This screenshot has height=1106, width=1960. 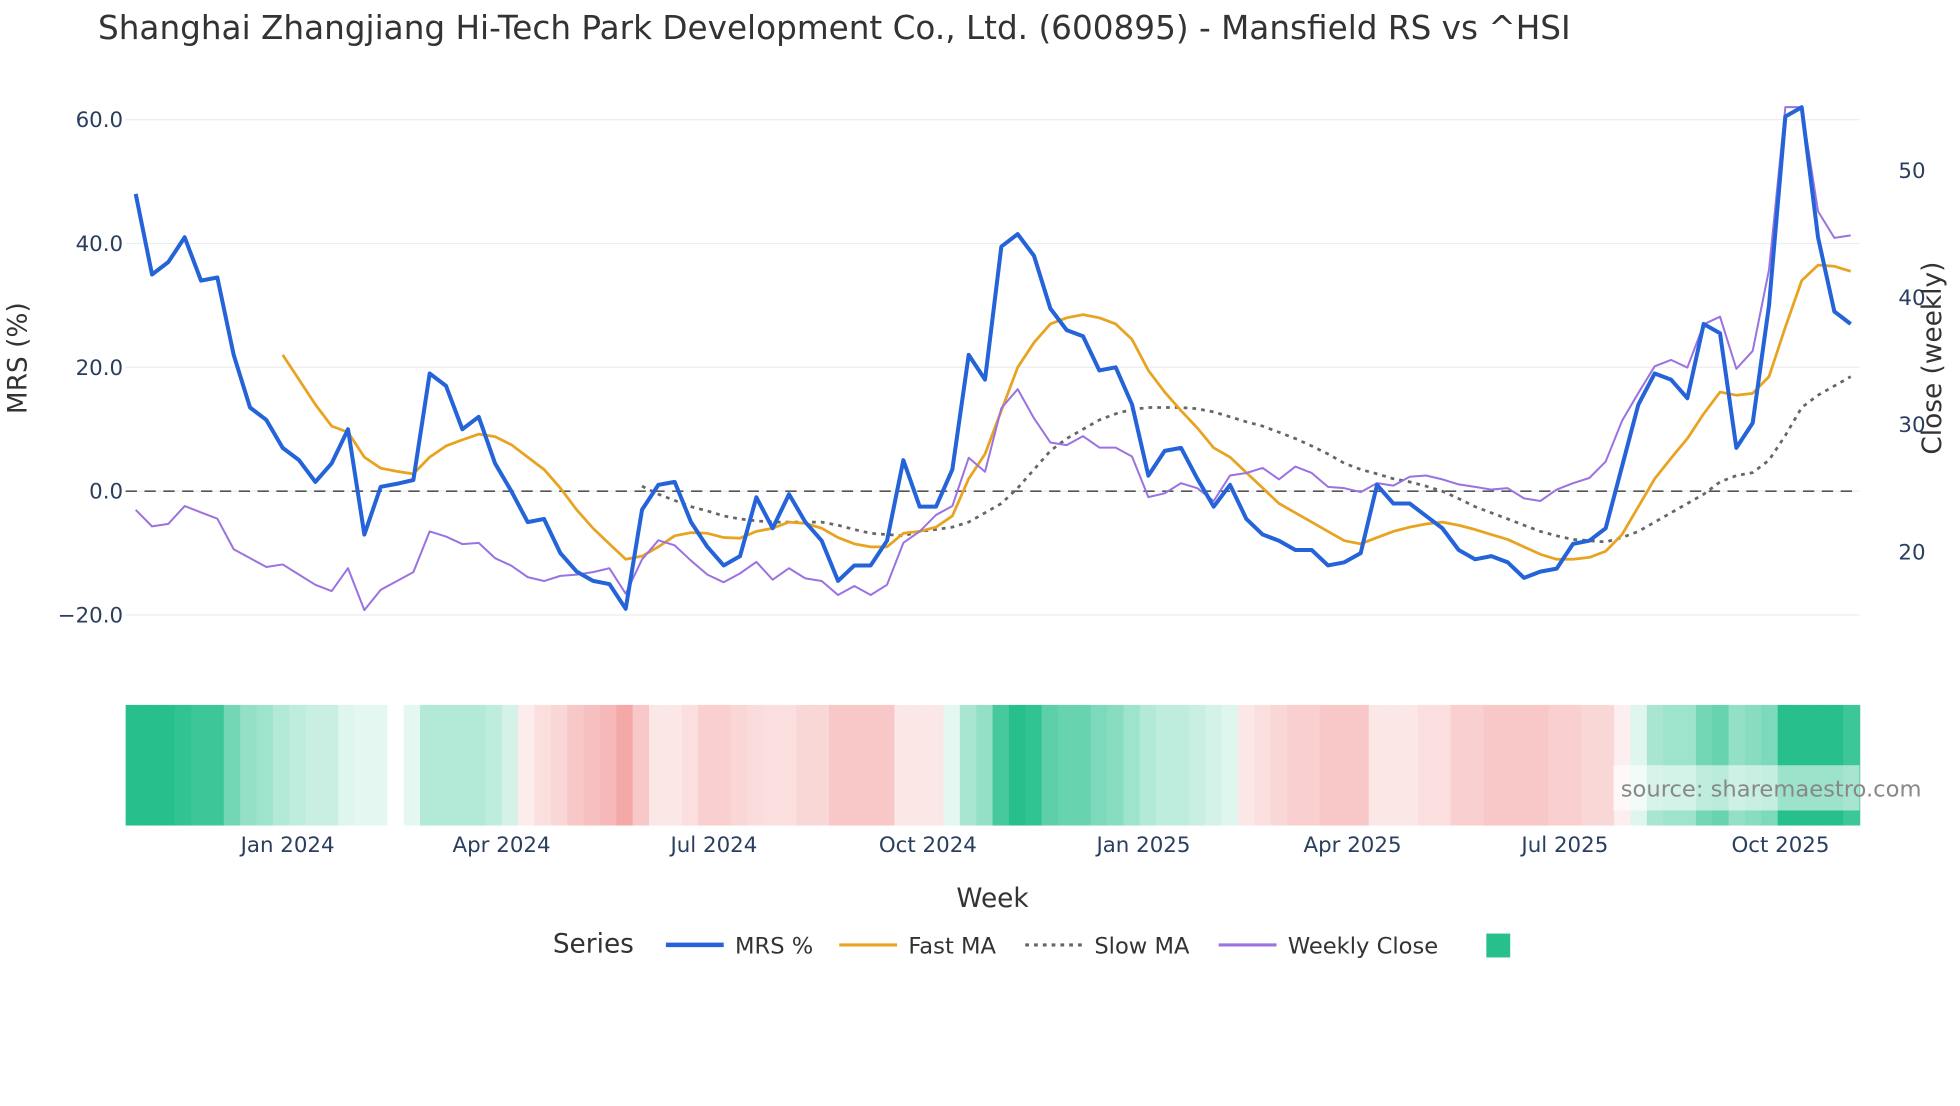 I want to click on y-tick-label: 20.0, so click(x=100, y=368).